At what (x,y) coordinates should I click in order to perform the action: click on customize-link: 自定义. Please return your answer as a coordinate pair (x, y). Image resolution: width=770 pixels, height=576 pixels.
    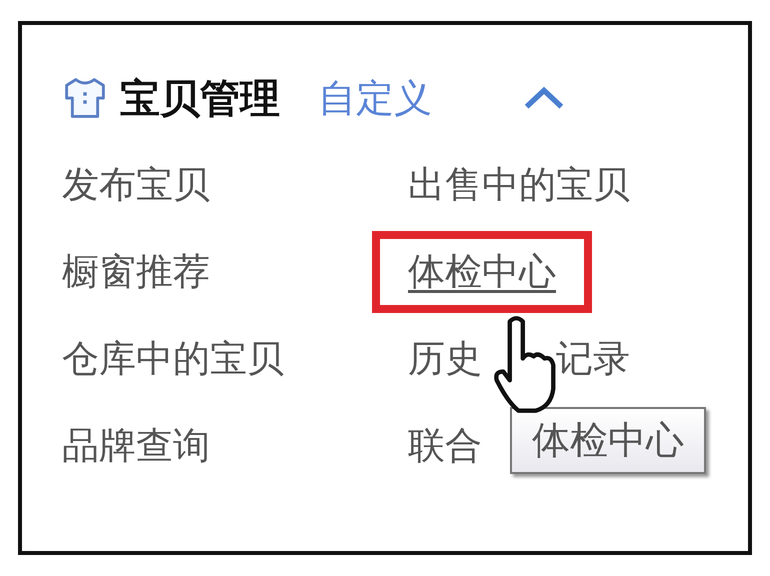
    Looking at the image, I should click on (375, 98).